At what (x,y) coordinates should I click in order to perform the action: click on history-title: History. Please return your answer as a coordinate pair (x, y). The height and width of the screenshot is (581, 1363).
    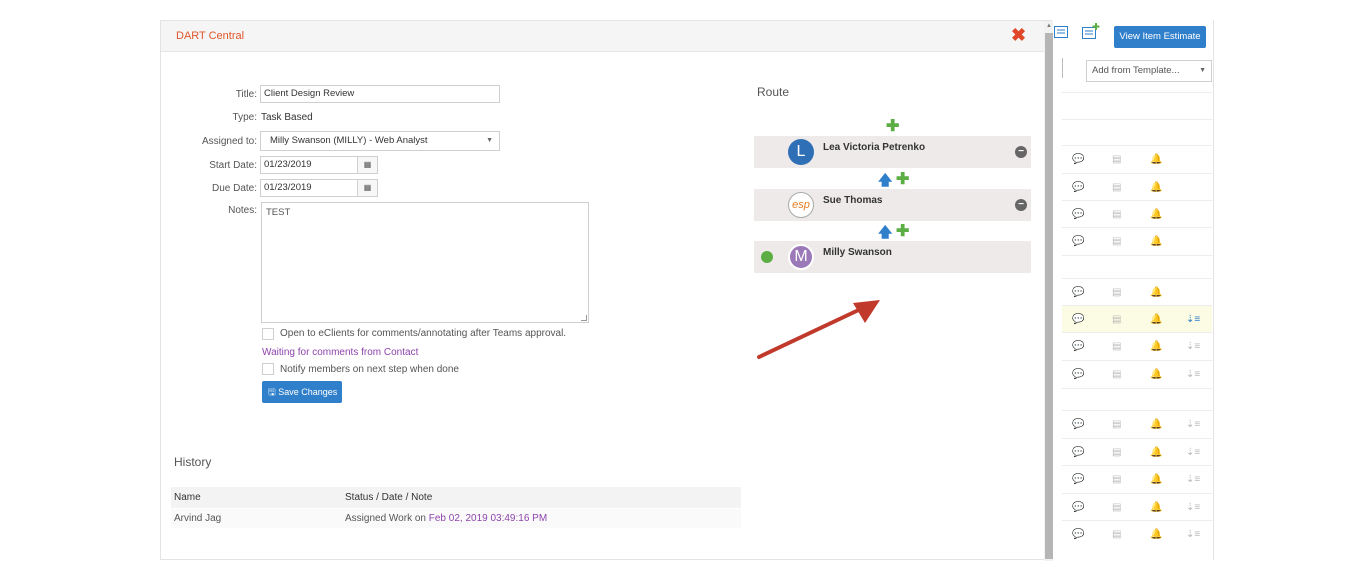
    Looking at the image, I should click on (193, 462).